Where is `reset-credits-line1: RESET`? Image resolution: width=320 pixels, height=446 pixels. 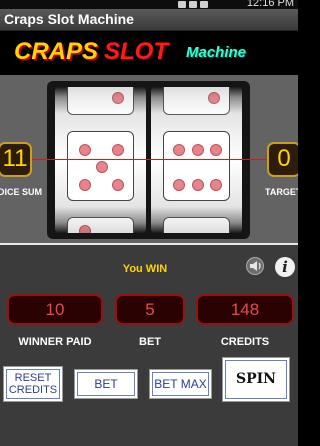
reset-credits-line1: RESET is located at coordinates (33, 378).